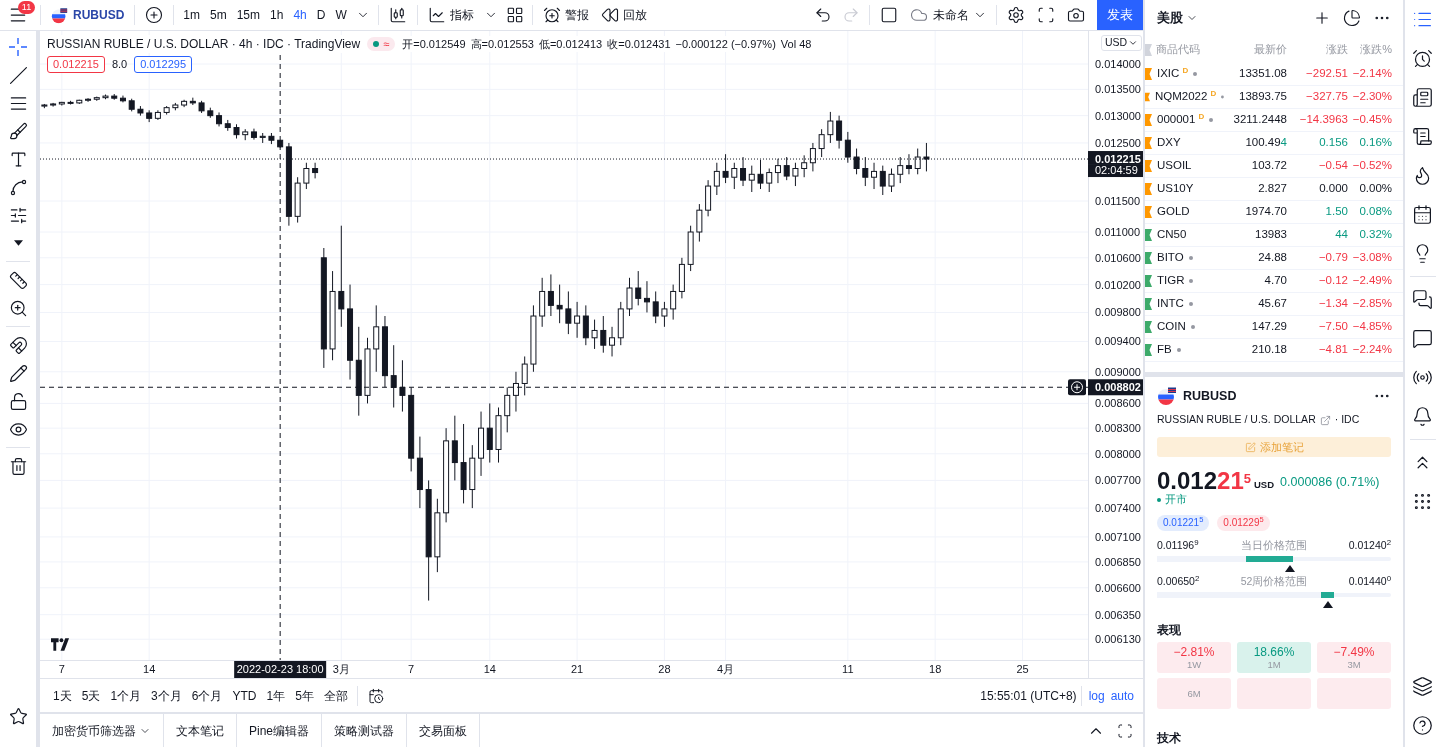 The image size is (1440, 747). Describe the element at coordinates (1354, 652) in the screenshot. I see `performance-value: −7.49%` at that location.